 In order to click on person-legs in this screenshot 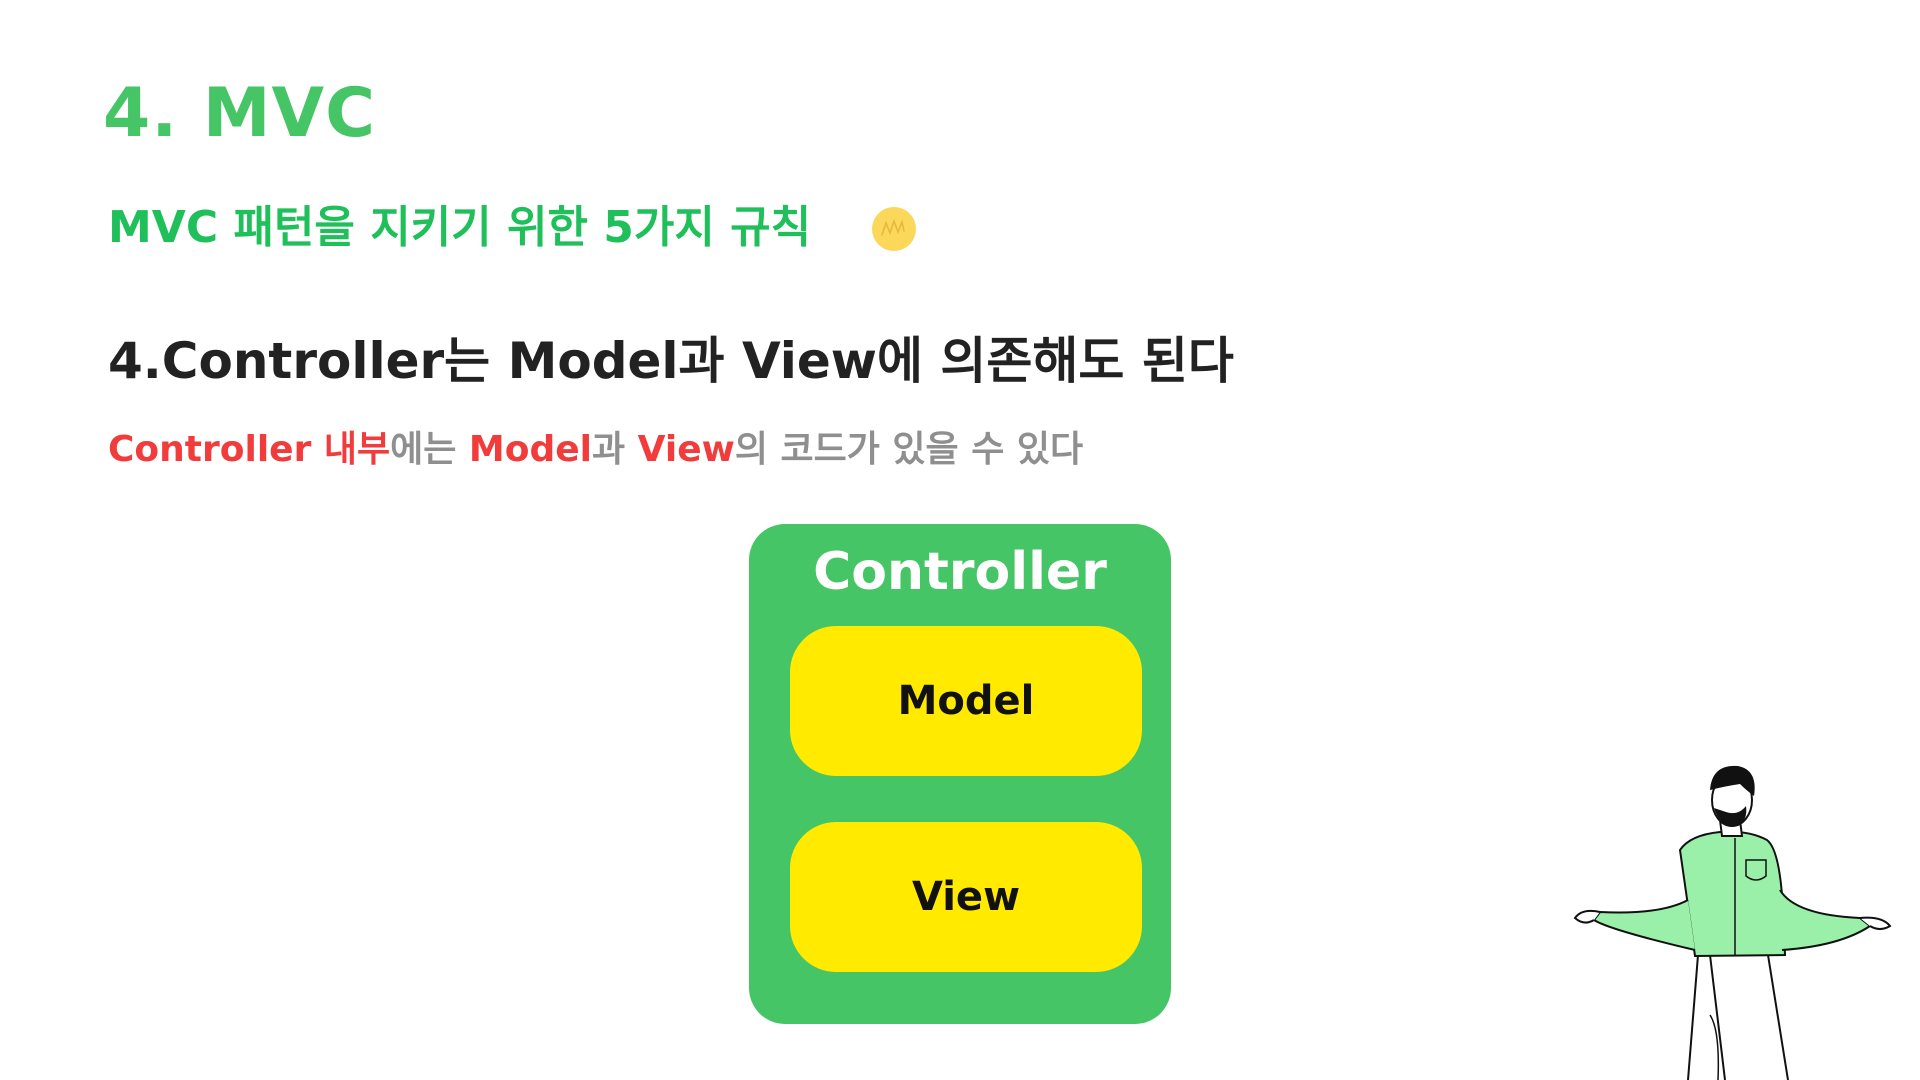, I will do `click(1738, 1017)`.